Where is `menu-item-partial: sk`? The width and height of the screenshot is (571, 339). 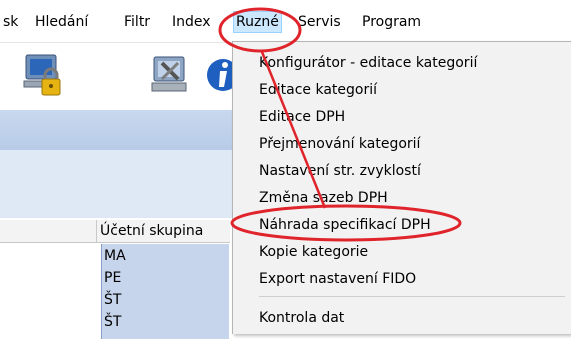
menu-item-partial: sk is located at coordinates (10, 22).